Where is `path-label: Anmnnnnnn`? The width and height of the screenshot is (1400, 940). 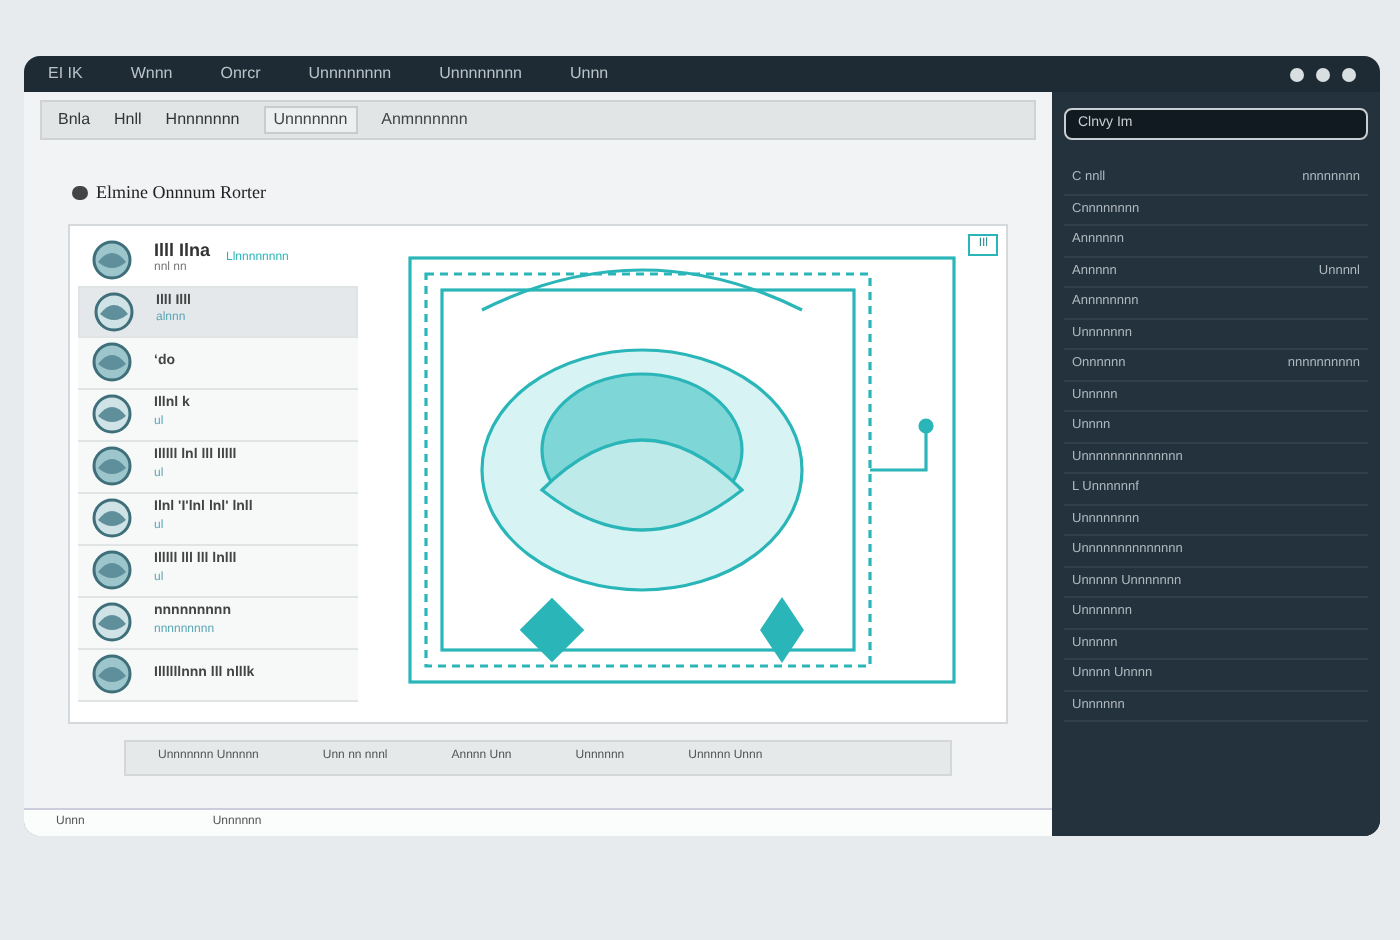
path-label: Anmnnnnnn is located at coordinates (424, 120).